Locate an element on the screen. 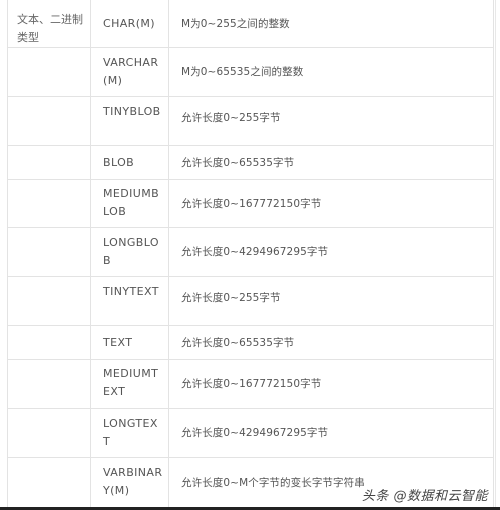 This screenshot has height=510, width=500. table-row: MEDIUMTEXT 允许长度0~167772150字节 is located at coordinates (250, 384).